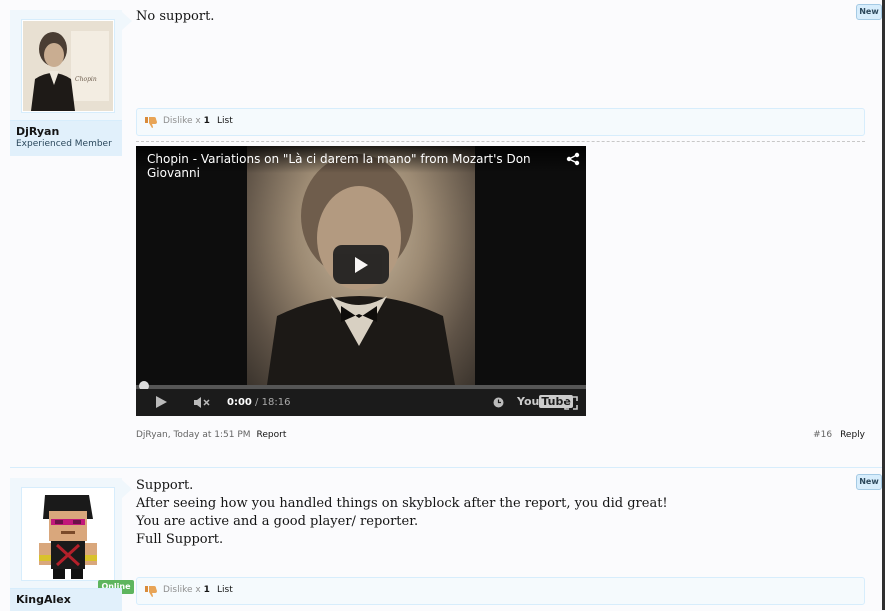 Image resolution: width=885 pixels, height=611 pixels. Describe the element at coordinates (203, 402) in the screenshot. I see `mute-icon` at that location.